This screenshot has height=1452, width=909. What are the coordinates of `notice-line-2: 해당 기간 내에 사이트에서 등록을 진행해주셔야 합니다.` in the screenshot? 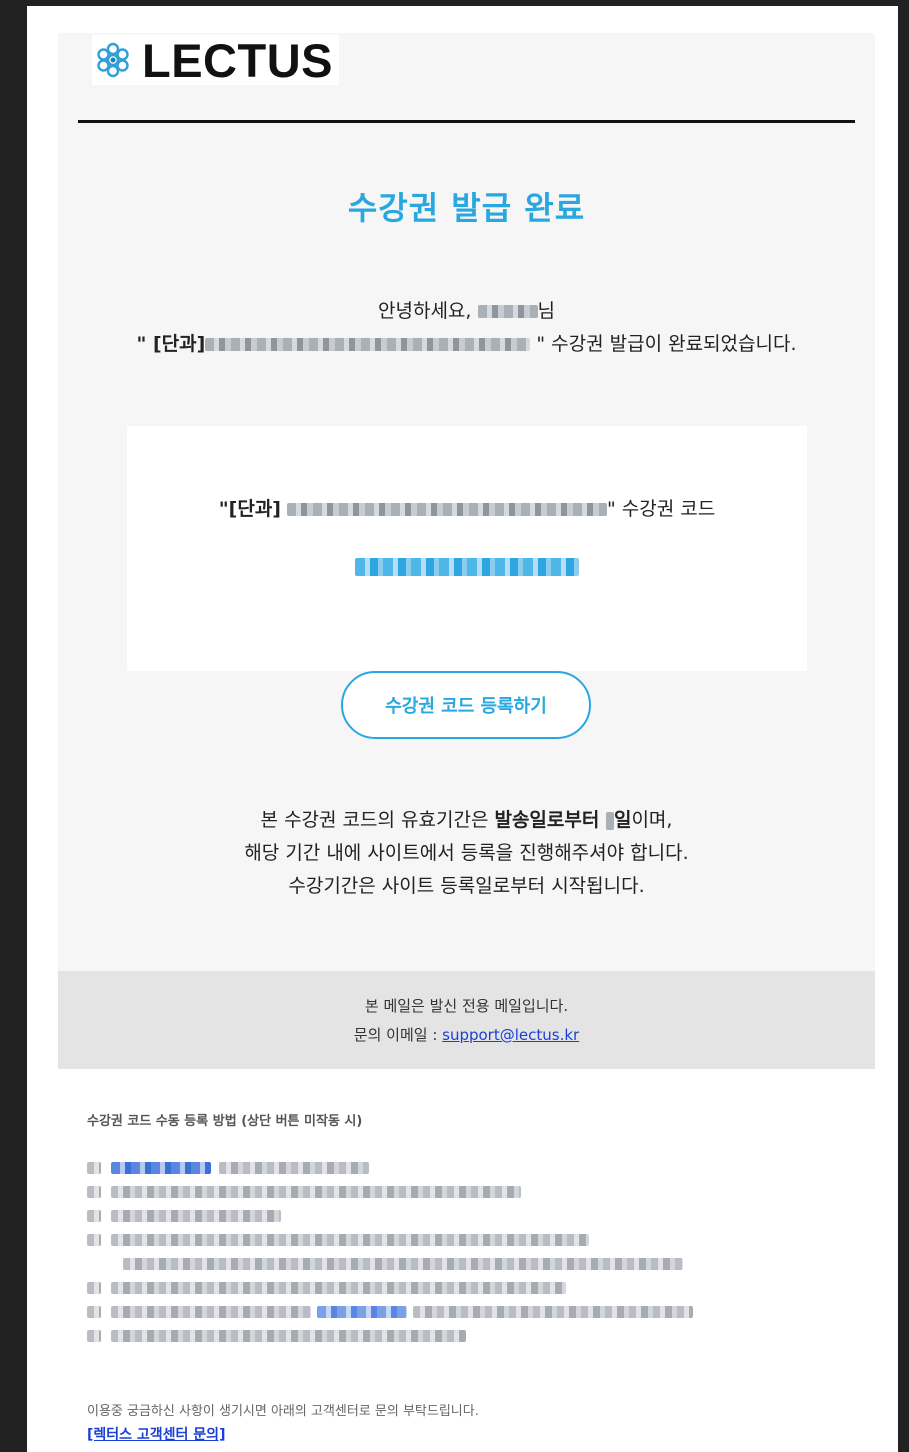 It's located at (466, 853).